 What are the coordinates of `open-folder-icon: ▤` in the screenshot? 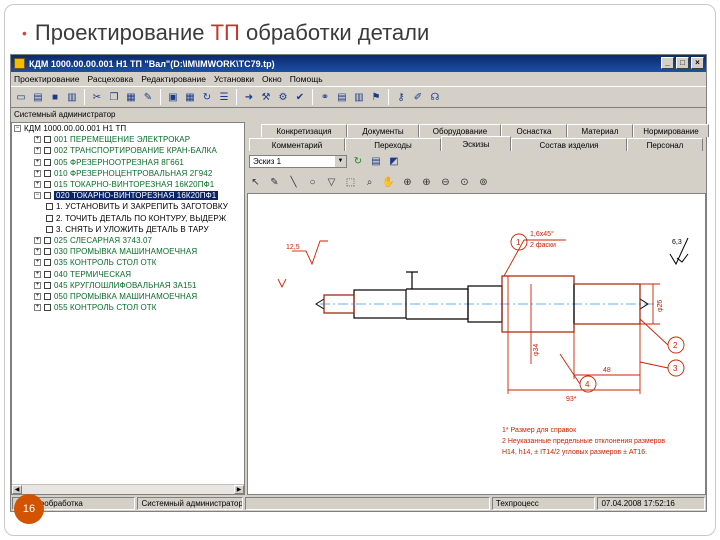 It's located at (38, 97).